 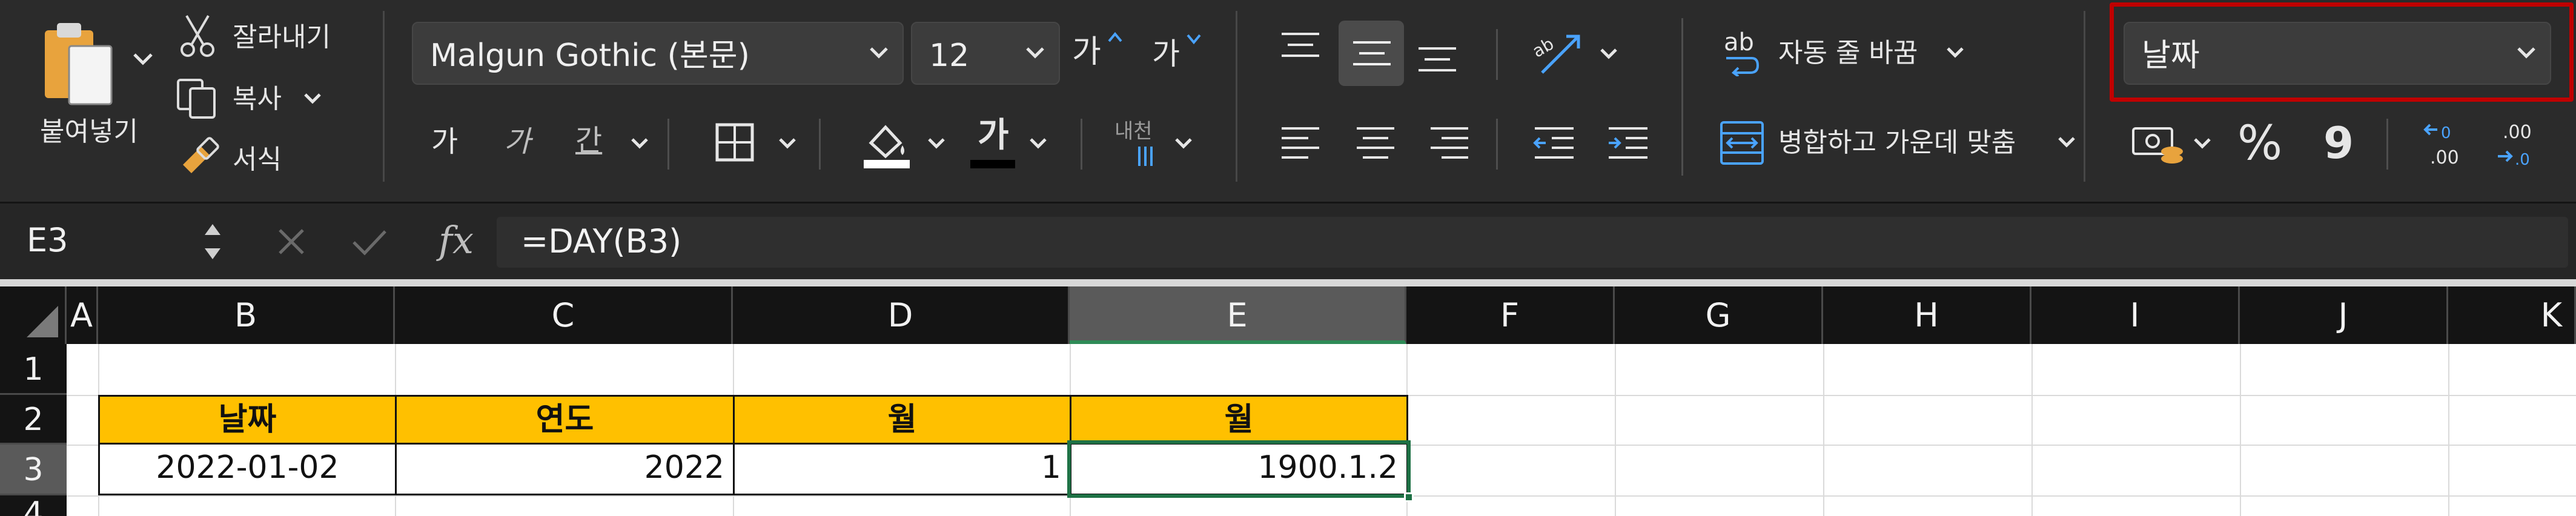 What do you see at coordinates (1409, 497) in the screenshot?
I see `fill-handle` at bounding box center [1409, 497].